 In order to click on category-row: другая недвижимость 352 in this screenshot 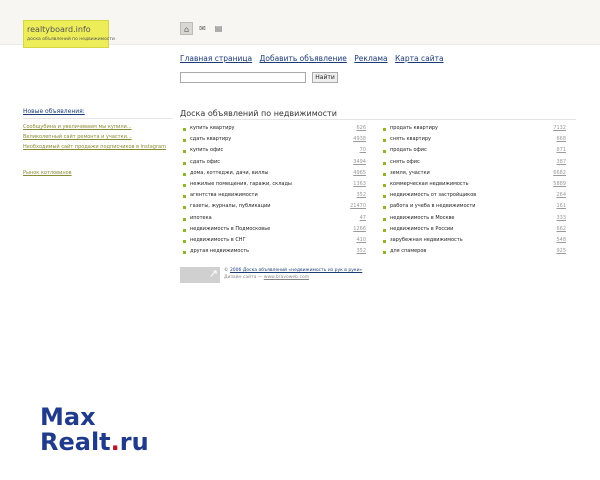, I will do `click(275, 252)`.